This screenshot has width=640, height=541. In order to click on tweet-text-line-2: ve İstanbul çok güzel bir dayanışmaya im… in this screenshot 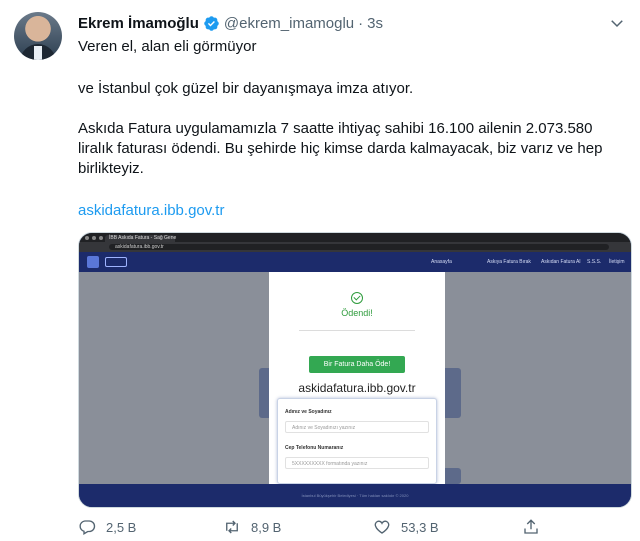, I will do `click(246, 88)`.